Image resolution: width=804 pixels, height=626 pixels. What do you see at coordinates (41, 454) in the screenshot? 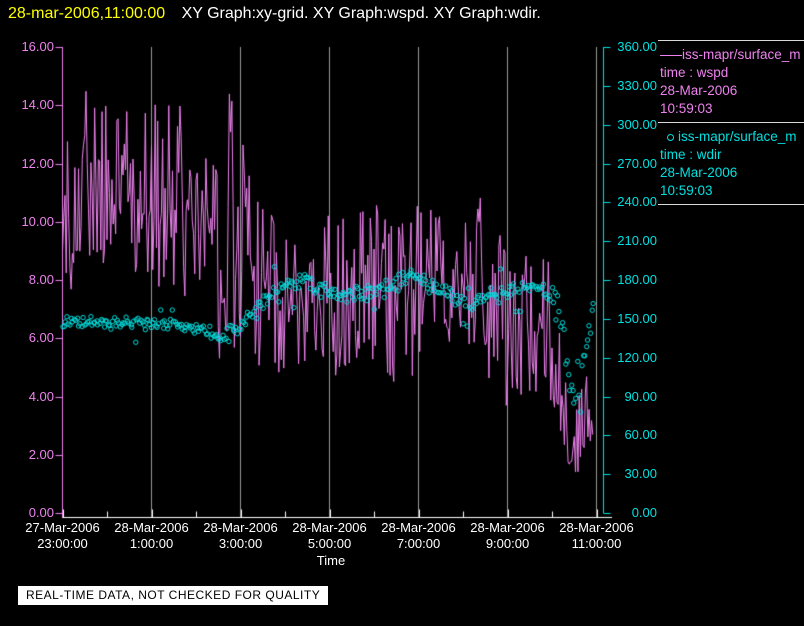
I see `left-axis-tick-label: 2.00` at bounding box center [41, 454].